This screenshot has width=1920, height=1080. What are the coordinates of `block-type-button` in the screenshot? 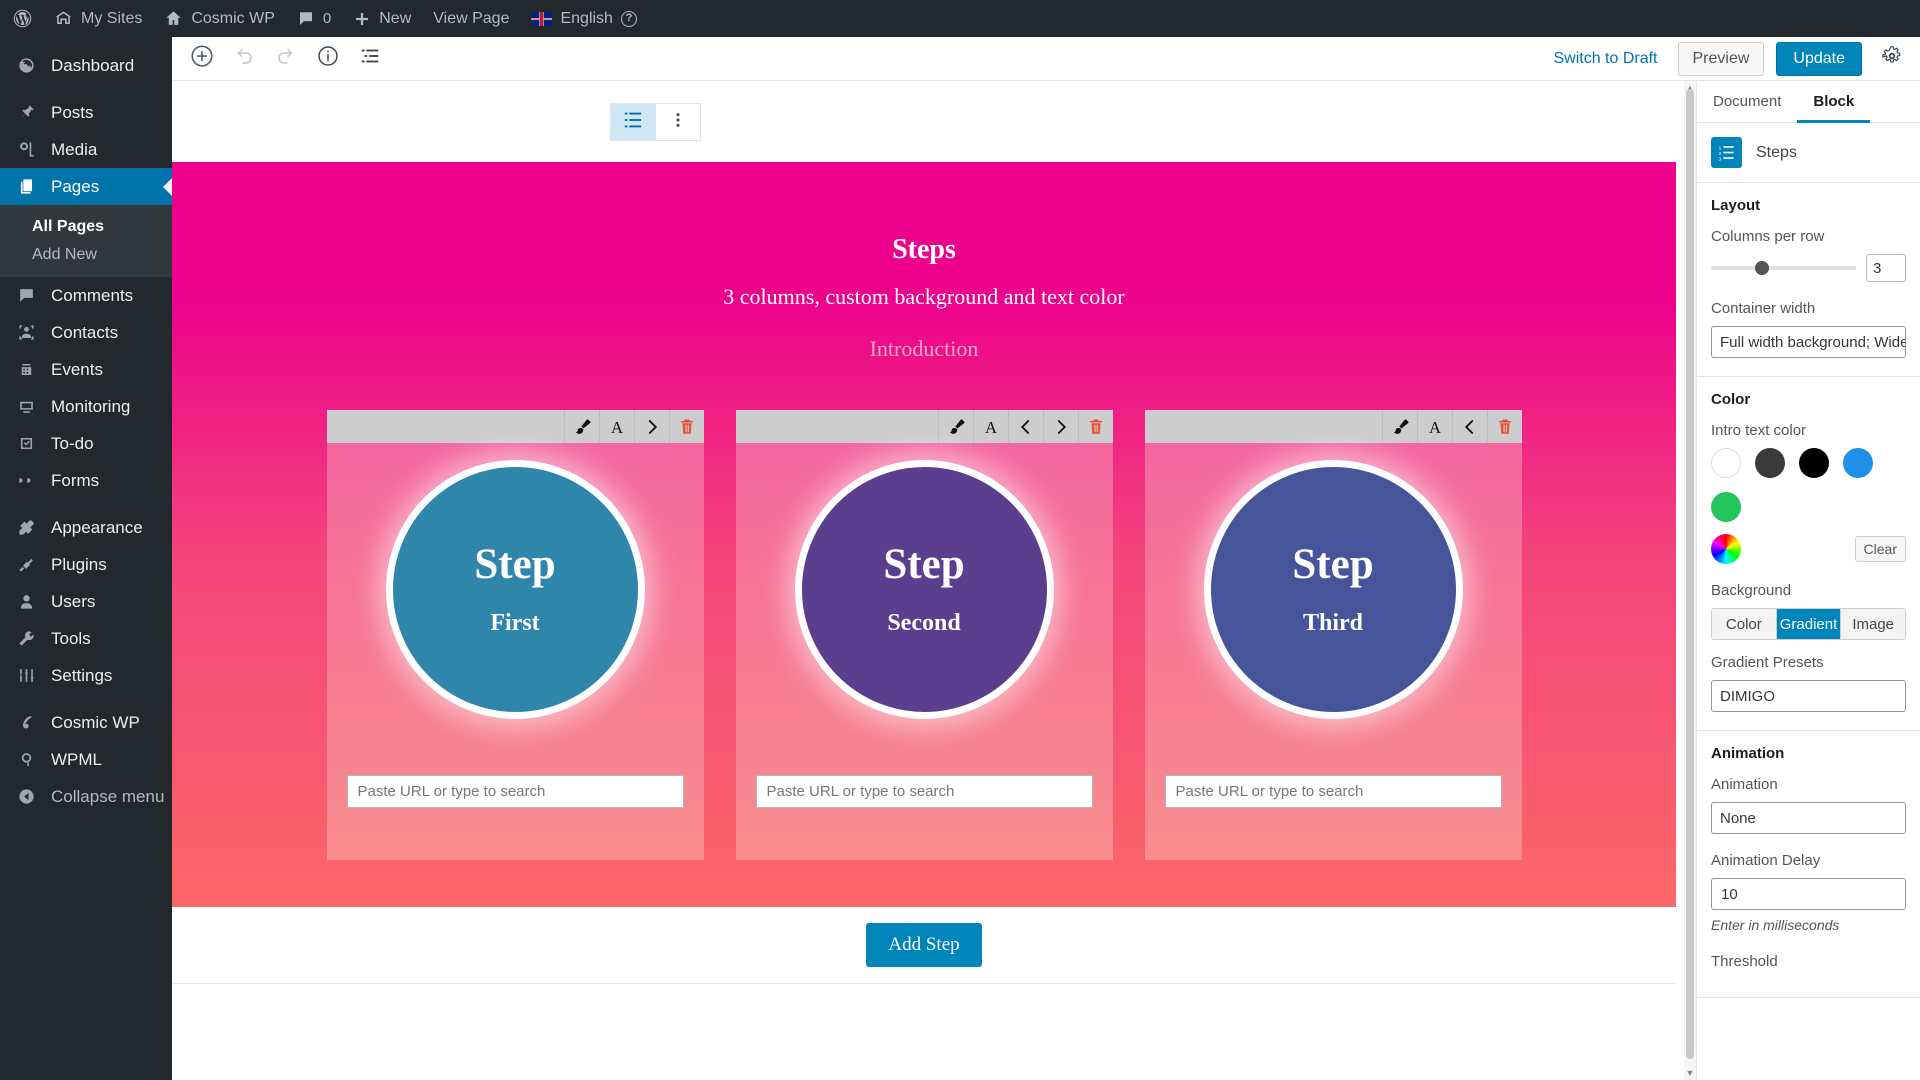 It's located at (633, 122).